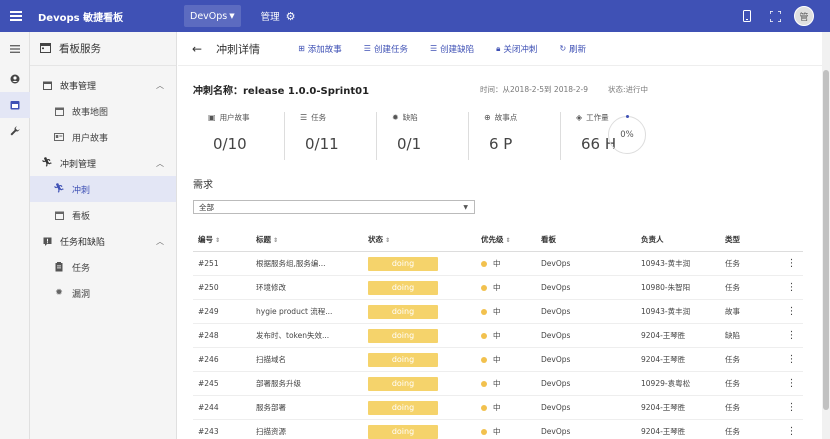  Describe the element at coordinates (732, 335) in the screenshot. I see `cell-type: 缺陷` at that location.